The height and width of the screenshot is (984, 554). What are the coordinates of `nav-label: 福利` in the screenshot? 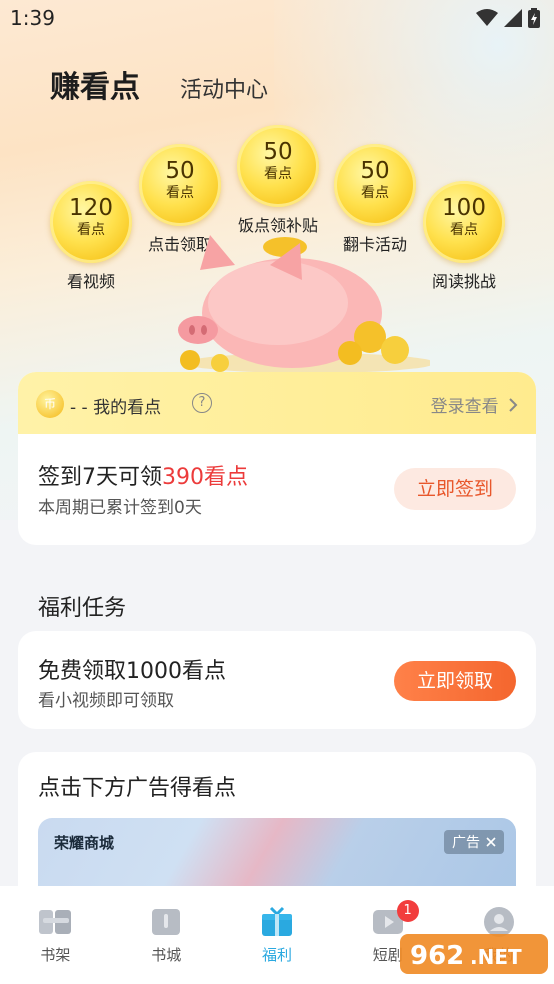 It's located at (276, 955).